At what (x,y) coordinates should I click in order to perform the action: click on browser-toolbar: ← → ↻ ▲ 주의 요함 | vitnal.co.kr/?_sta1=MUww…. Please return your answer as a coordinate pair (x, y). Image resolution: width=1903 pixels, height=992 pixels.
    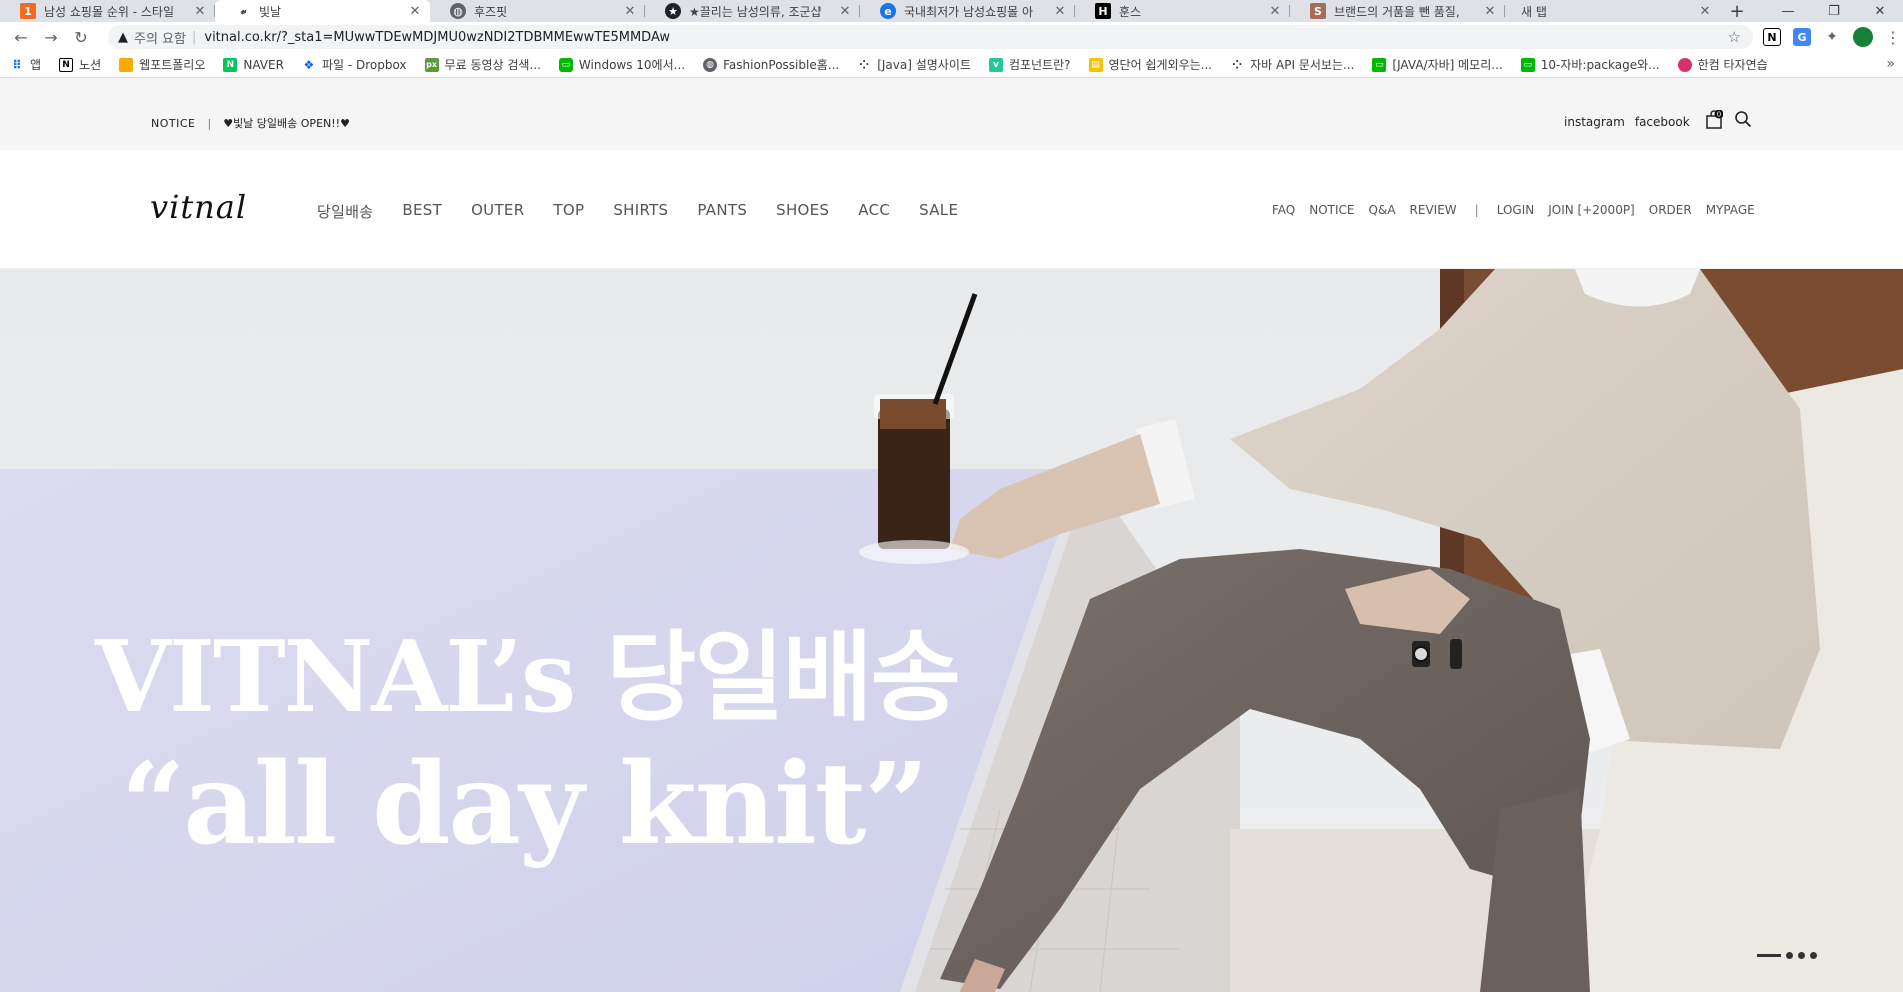
    Looking at the image, I should click on (951, 37).